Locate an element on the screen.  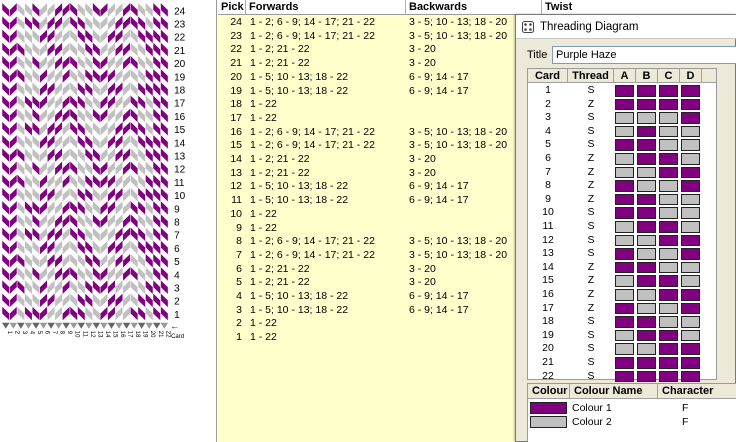
header-hole-c: C is located at coordinates (669, 76).